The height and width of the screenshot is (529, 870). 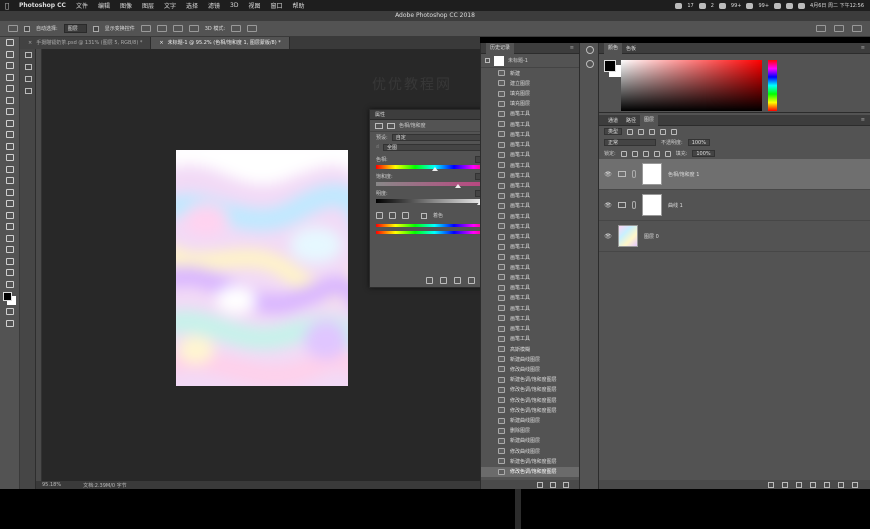 What do you see at coordinates (10, 250) in the screenshot?
I see `hand-tool` at bounding box center [10, 250].